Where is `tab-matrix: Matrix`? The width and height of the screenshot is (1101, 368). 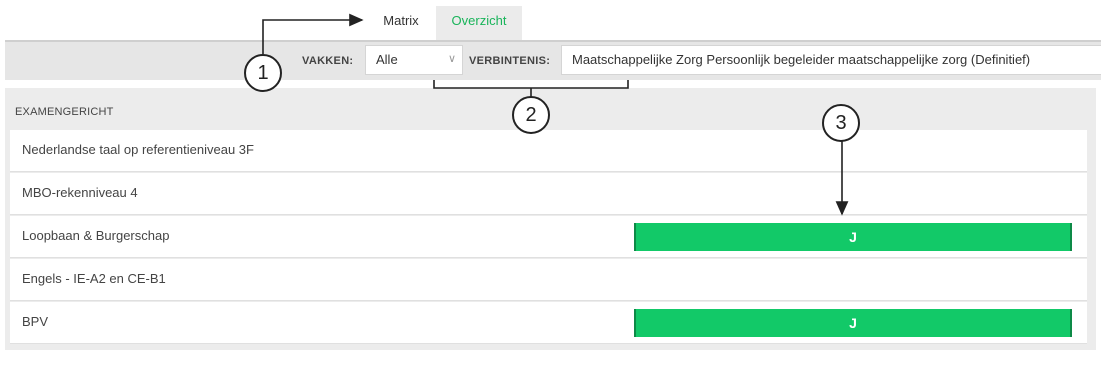
tab-matrix: Matrix is located at coordinates (401, 23).